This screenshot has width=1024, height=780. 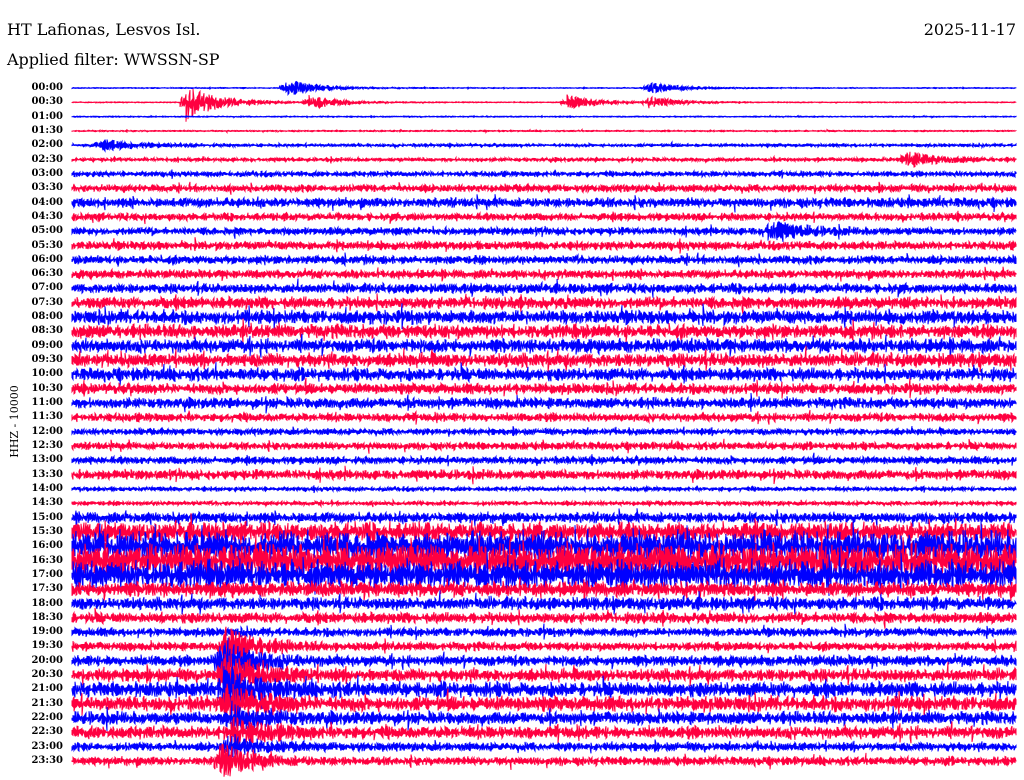 I want to click on trace-1900, so click(x=544, y=632).